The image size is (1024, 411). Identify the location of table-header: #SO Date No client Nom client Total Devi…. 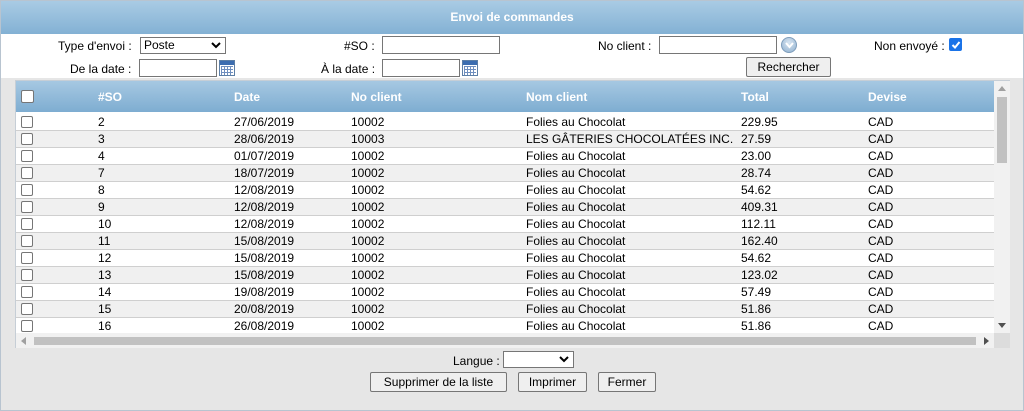
(505, 96).